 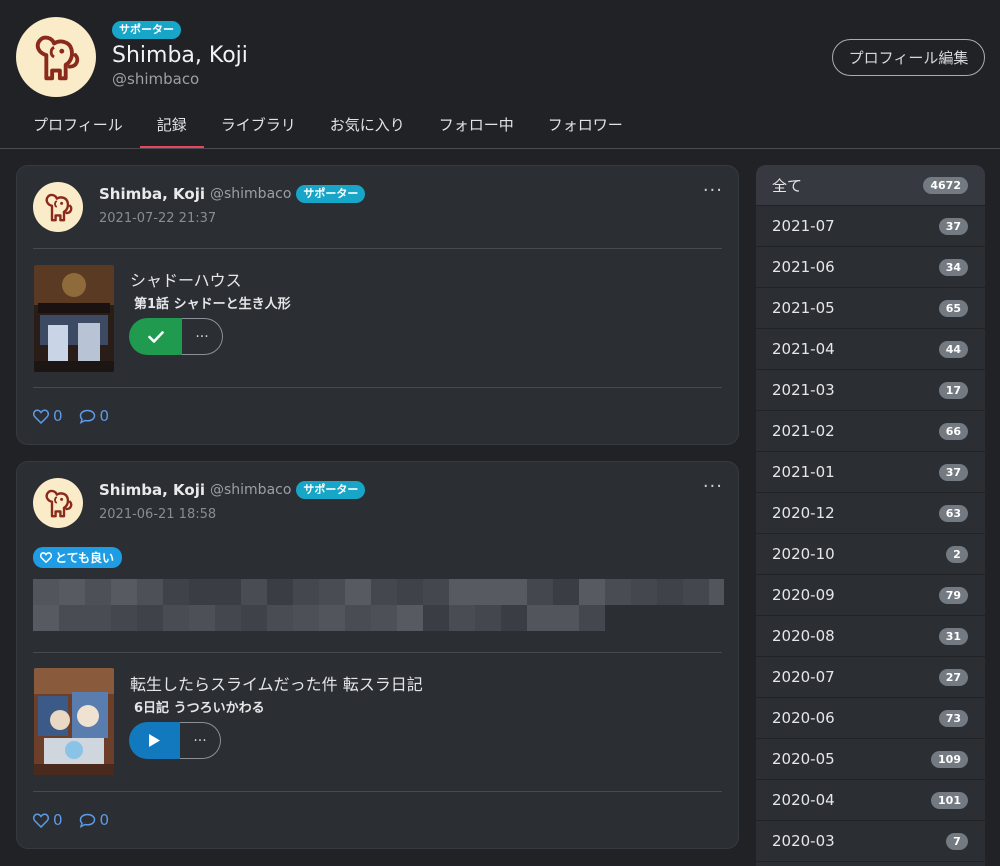 What do you see at coordinates (787, 185) in the screenshot?
I see `month-label: 全て` at bounding box center [787, 185].